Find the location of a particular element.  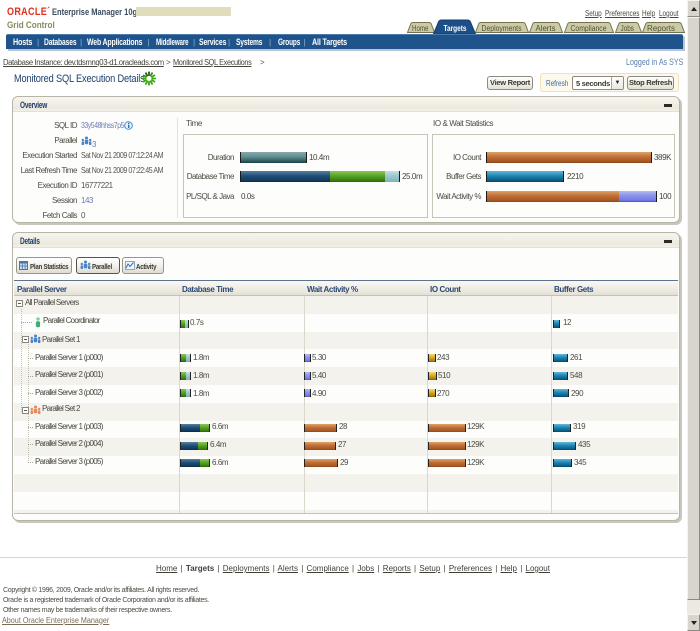

svg-text: Deployments is located at coordinates (502, 28).